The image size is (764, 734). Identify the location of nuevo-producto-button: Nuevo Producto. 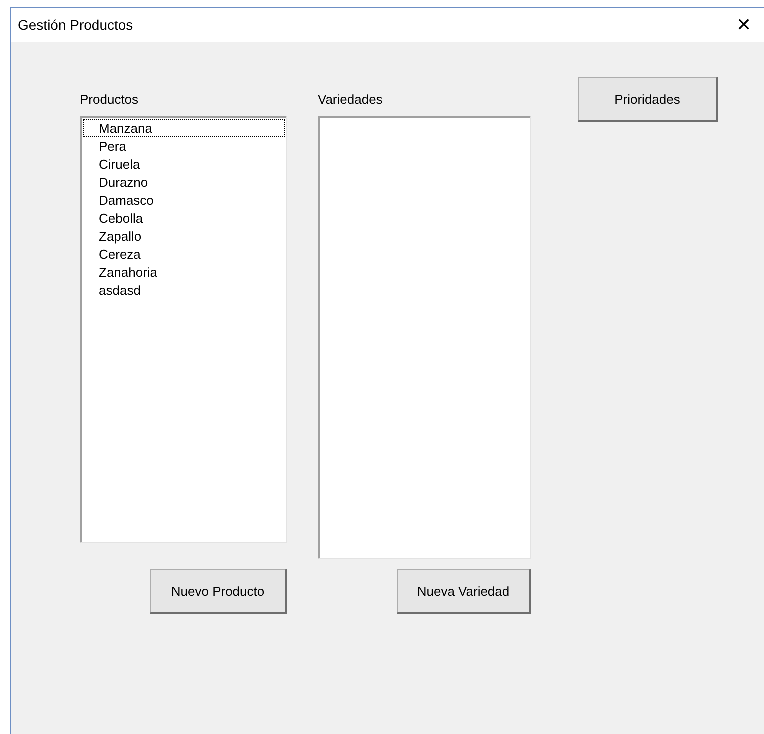
(218, 591).